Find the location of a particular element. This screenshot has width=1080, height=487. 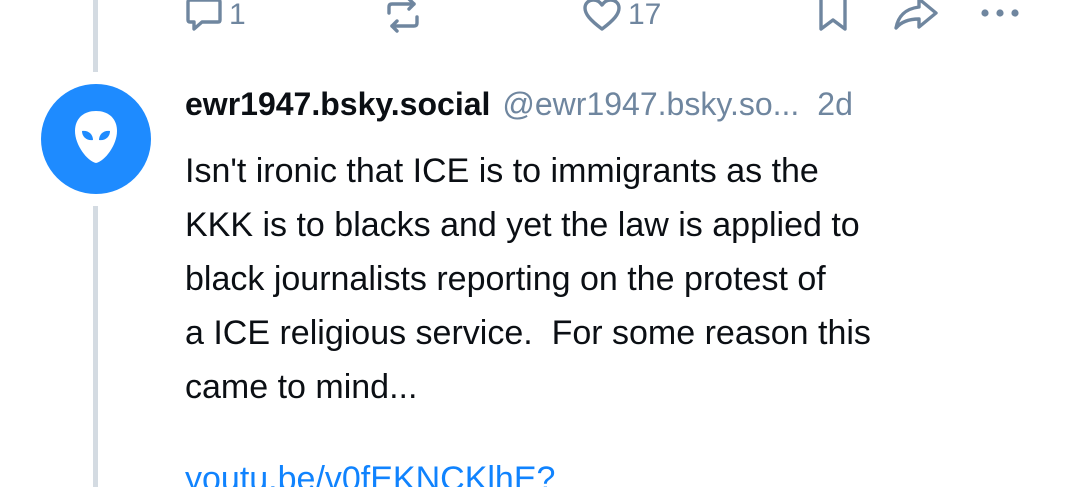

like-button: 17 is located at coordinates (621, 16).